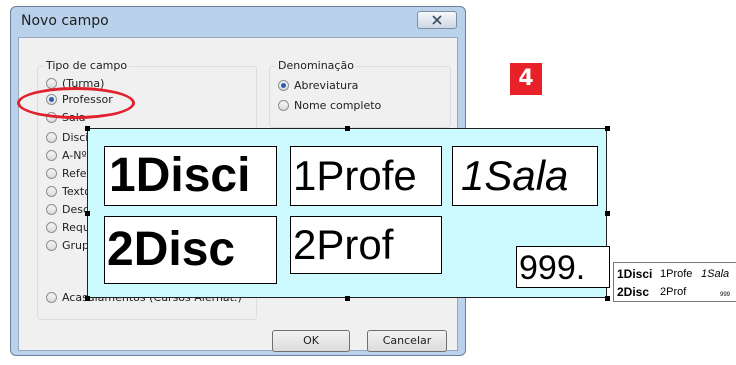 The image size is (736, 365). Describe the element at coordinates (87, 65) in the screenshot. I see `field-type-legend: Tipo de campo` at that location.